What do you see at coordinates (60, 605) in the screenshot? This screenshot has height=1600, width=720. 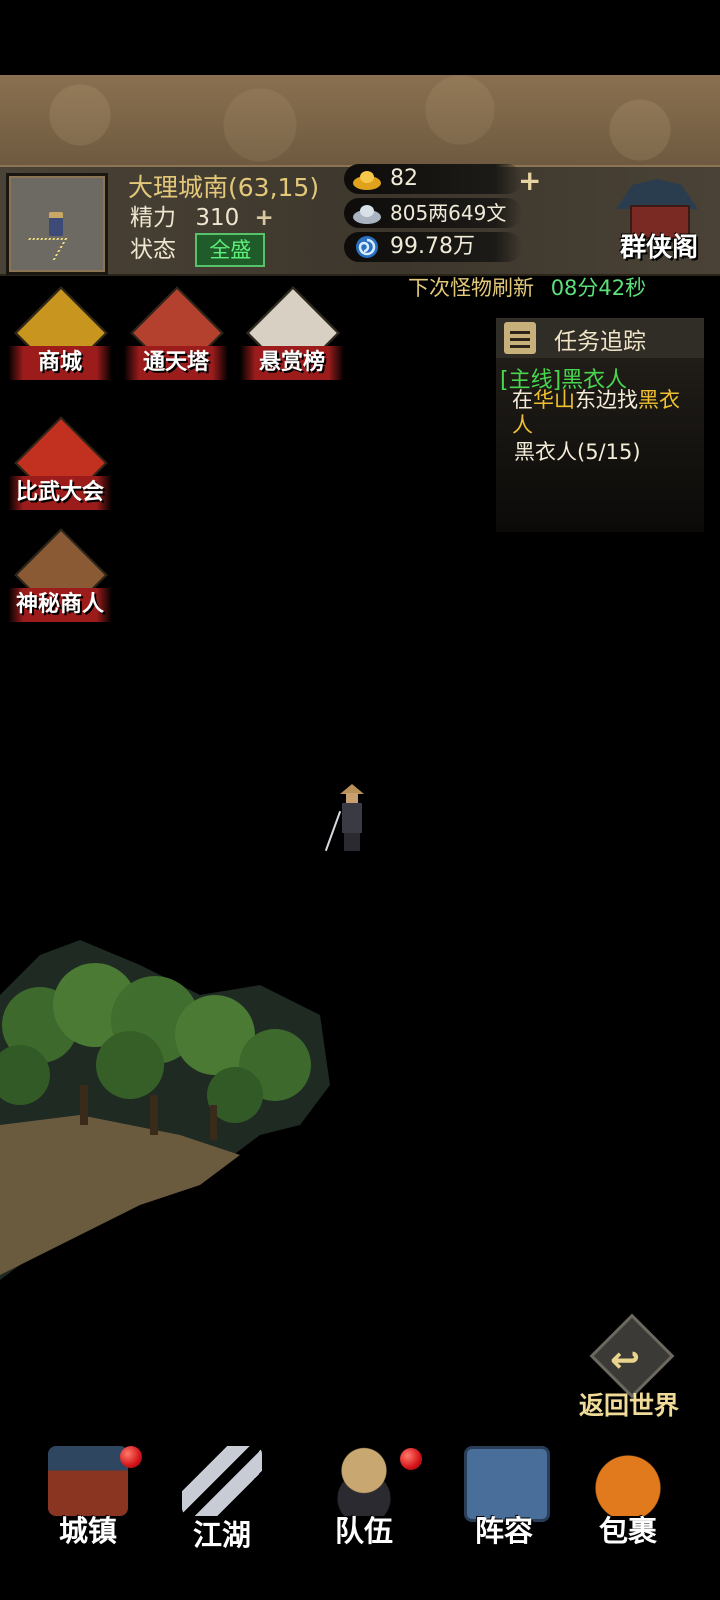 I see `mystery-merchant-label: 神秘商人` at bounding box center [60, 605].